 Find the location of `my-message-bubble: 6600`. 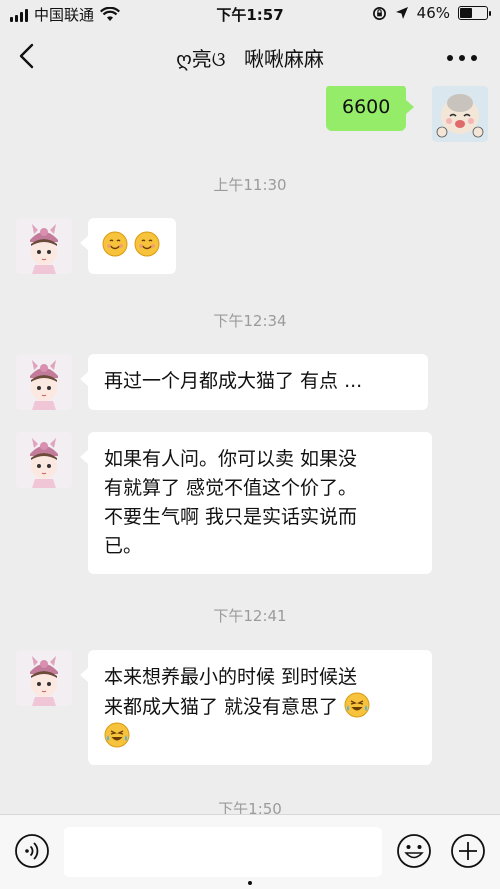

my-message-bubble: 6600 is located at coordinates (370, 108).